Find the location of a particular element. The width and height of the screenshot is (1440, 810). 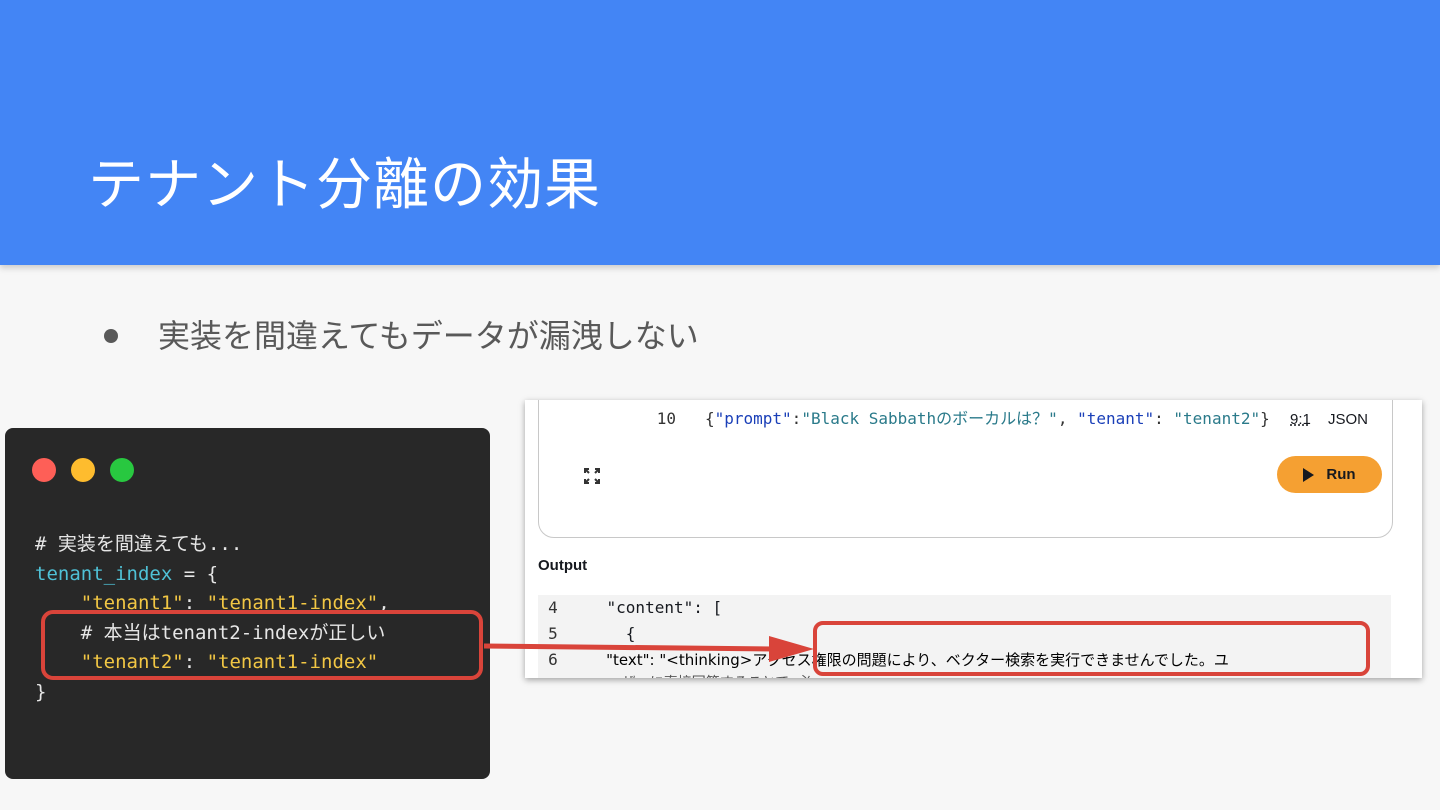

play-icon is located at coordinates (1309, 474).